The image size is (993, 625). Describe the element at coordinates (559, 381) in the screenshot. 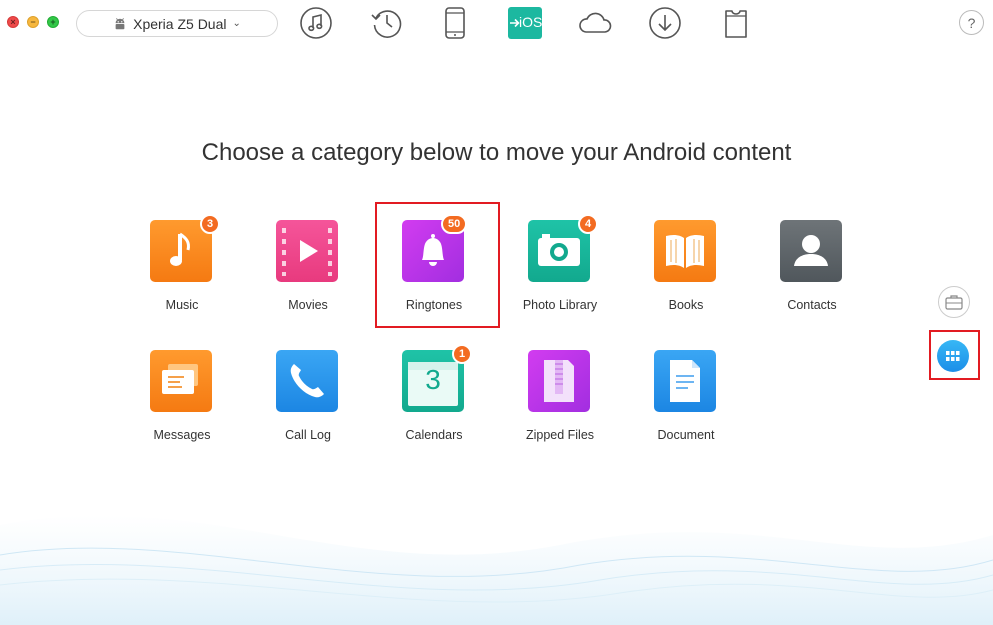

I see `zip-file-icon` at that location.